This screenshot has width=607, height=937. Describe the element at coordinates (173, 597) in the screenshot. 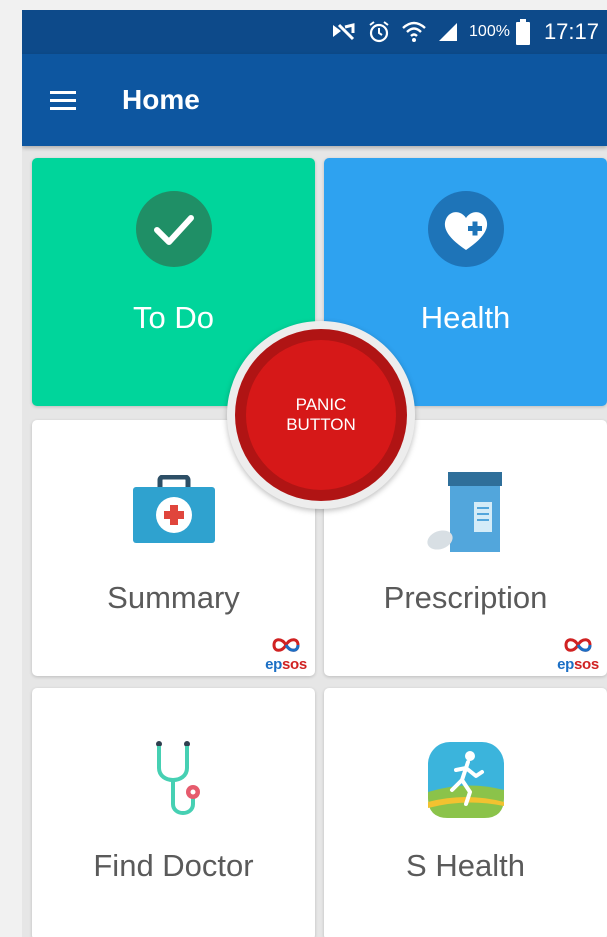

I see `tile-label: Summary` at that location.